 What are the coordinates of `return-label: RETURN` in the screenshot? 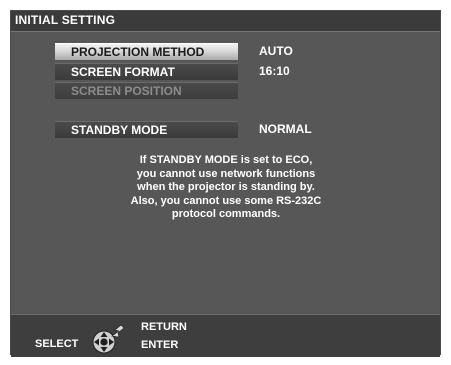 It's located at (164, 327).